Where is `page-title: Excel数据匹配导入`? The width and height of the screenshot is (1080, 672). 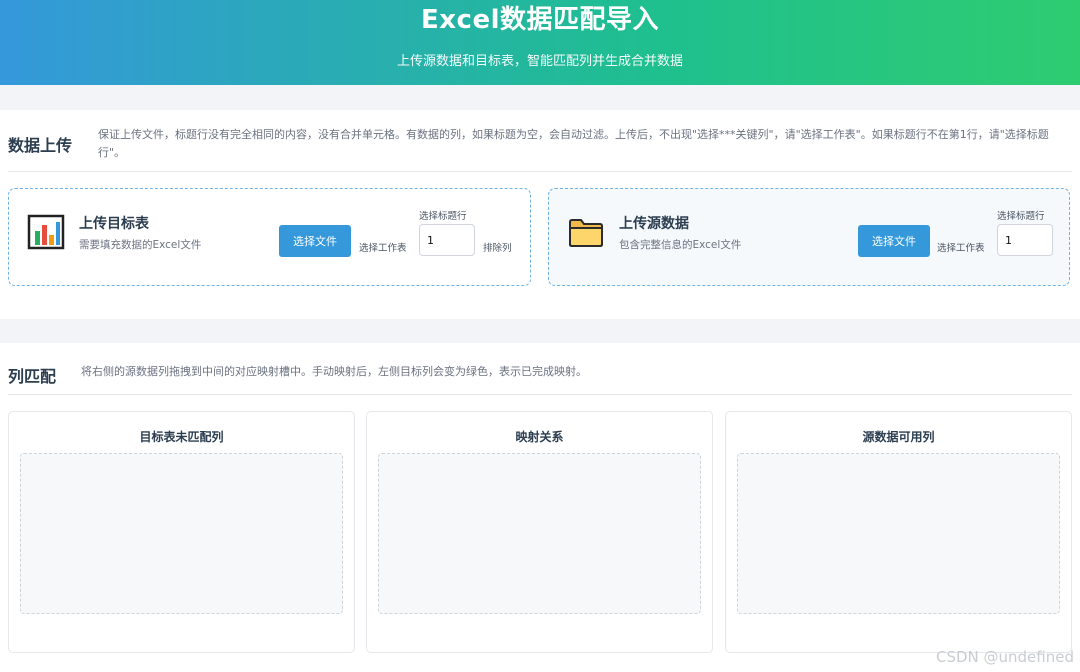
page-title: Excel数据匹配导入 is located at coordinates (540, 20).